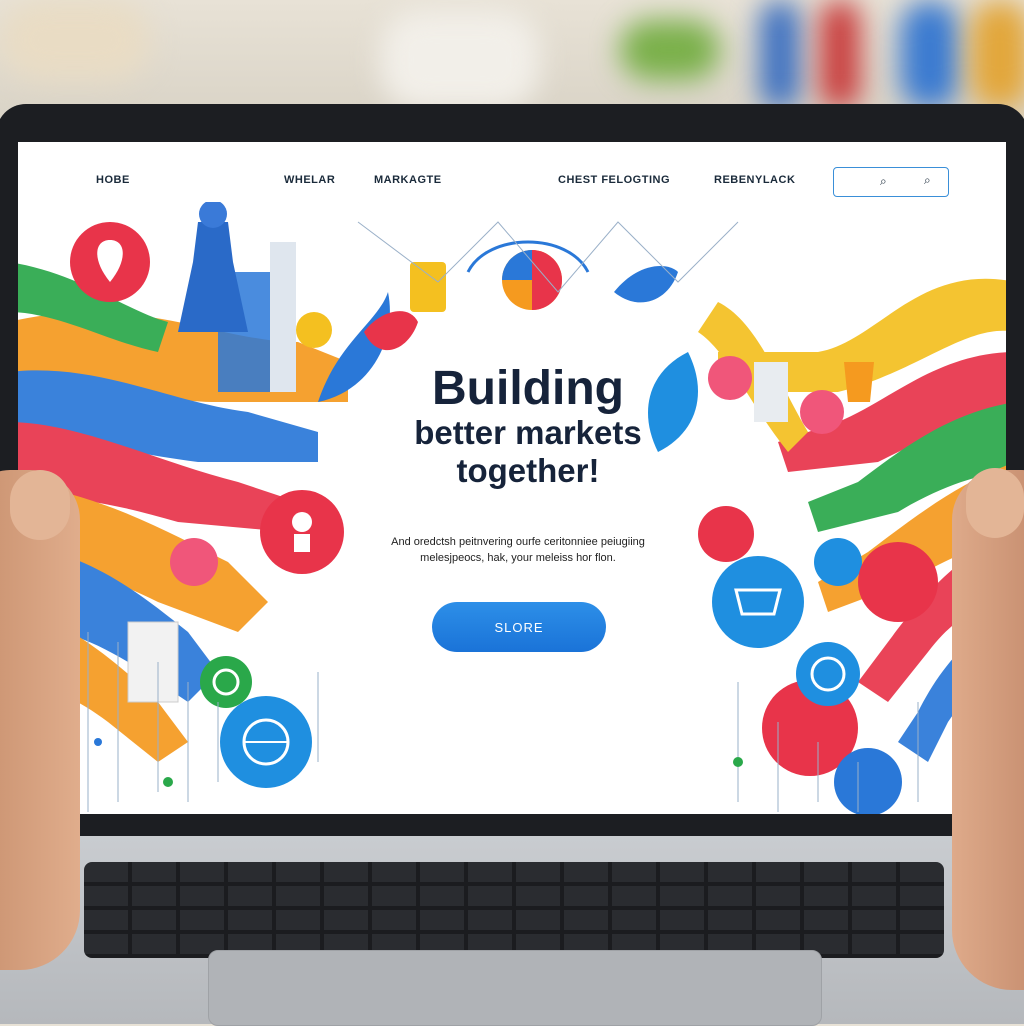 This screenshot has width=1024, height=1026. Describe the element at coordinates (40, 505) in the screenshot. I see `left-thumb` at that location.